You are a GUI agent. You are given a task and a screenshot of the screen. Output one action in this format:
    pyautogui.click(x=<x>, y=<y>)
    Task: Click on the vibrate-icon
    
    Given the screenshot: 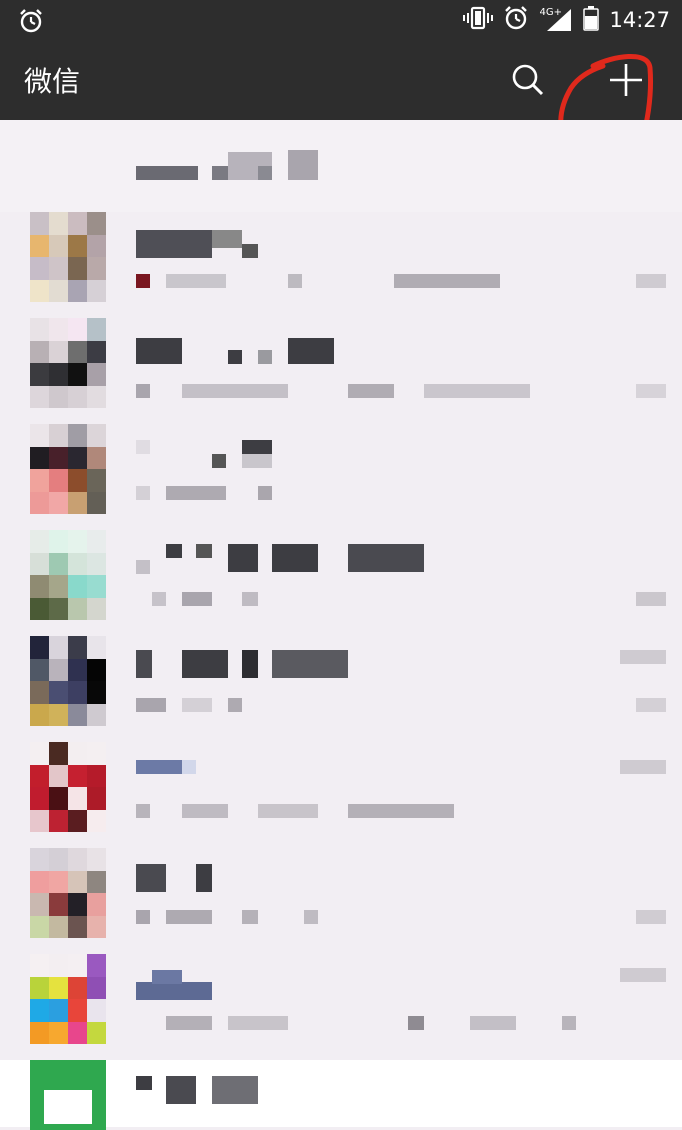 What is the action you would take?
    pyautogui.click(x=478, y=20)
    